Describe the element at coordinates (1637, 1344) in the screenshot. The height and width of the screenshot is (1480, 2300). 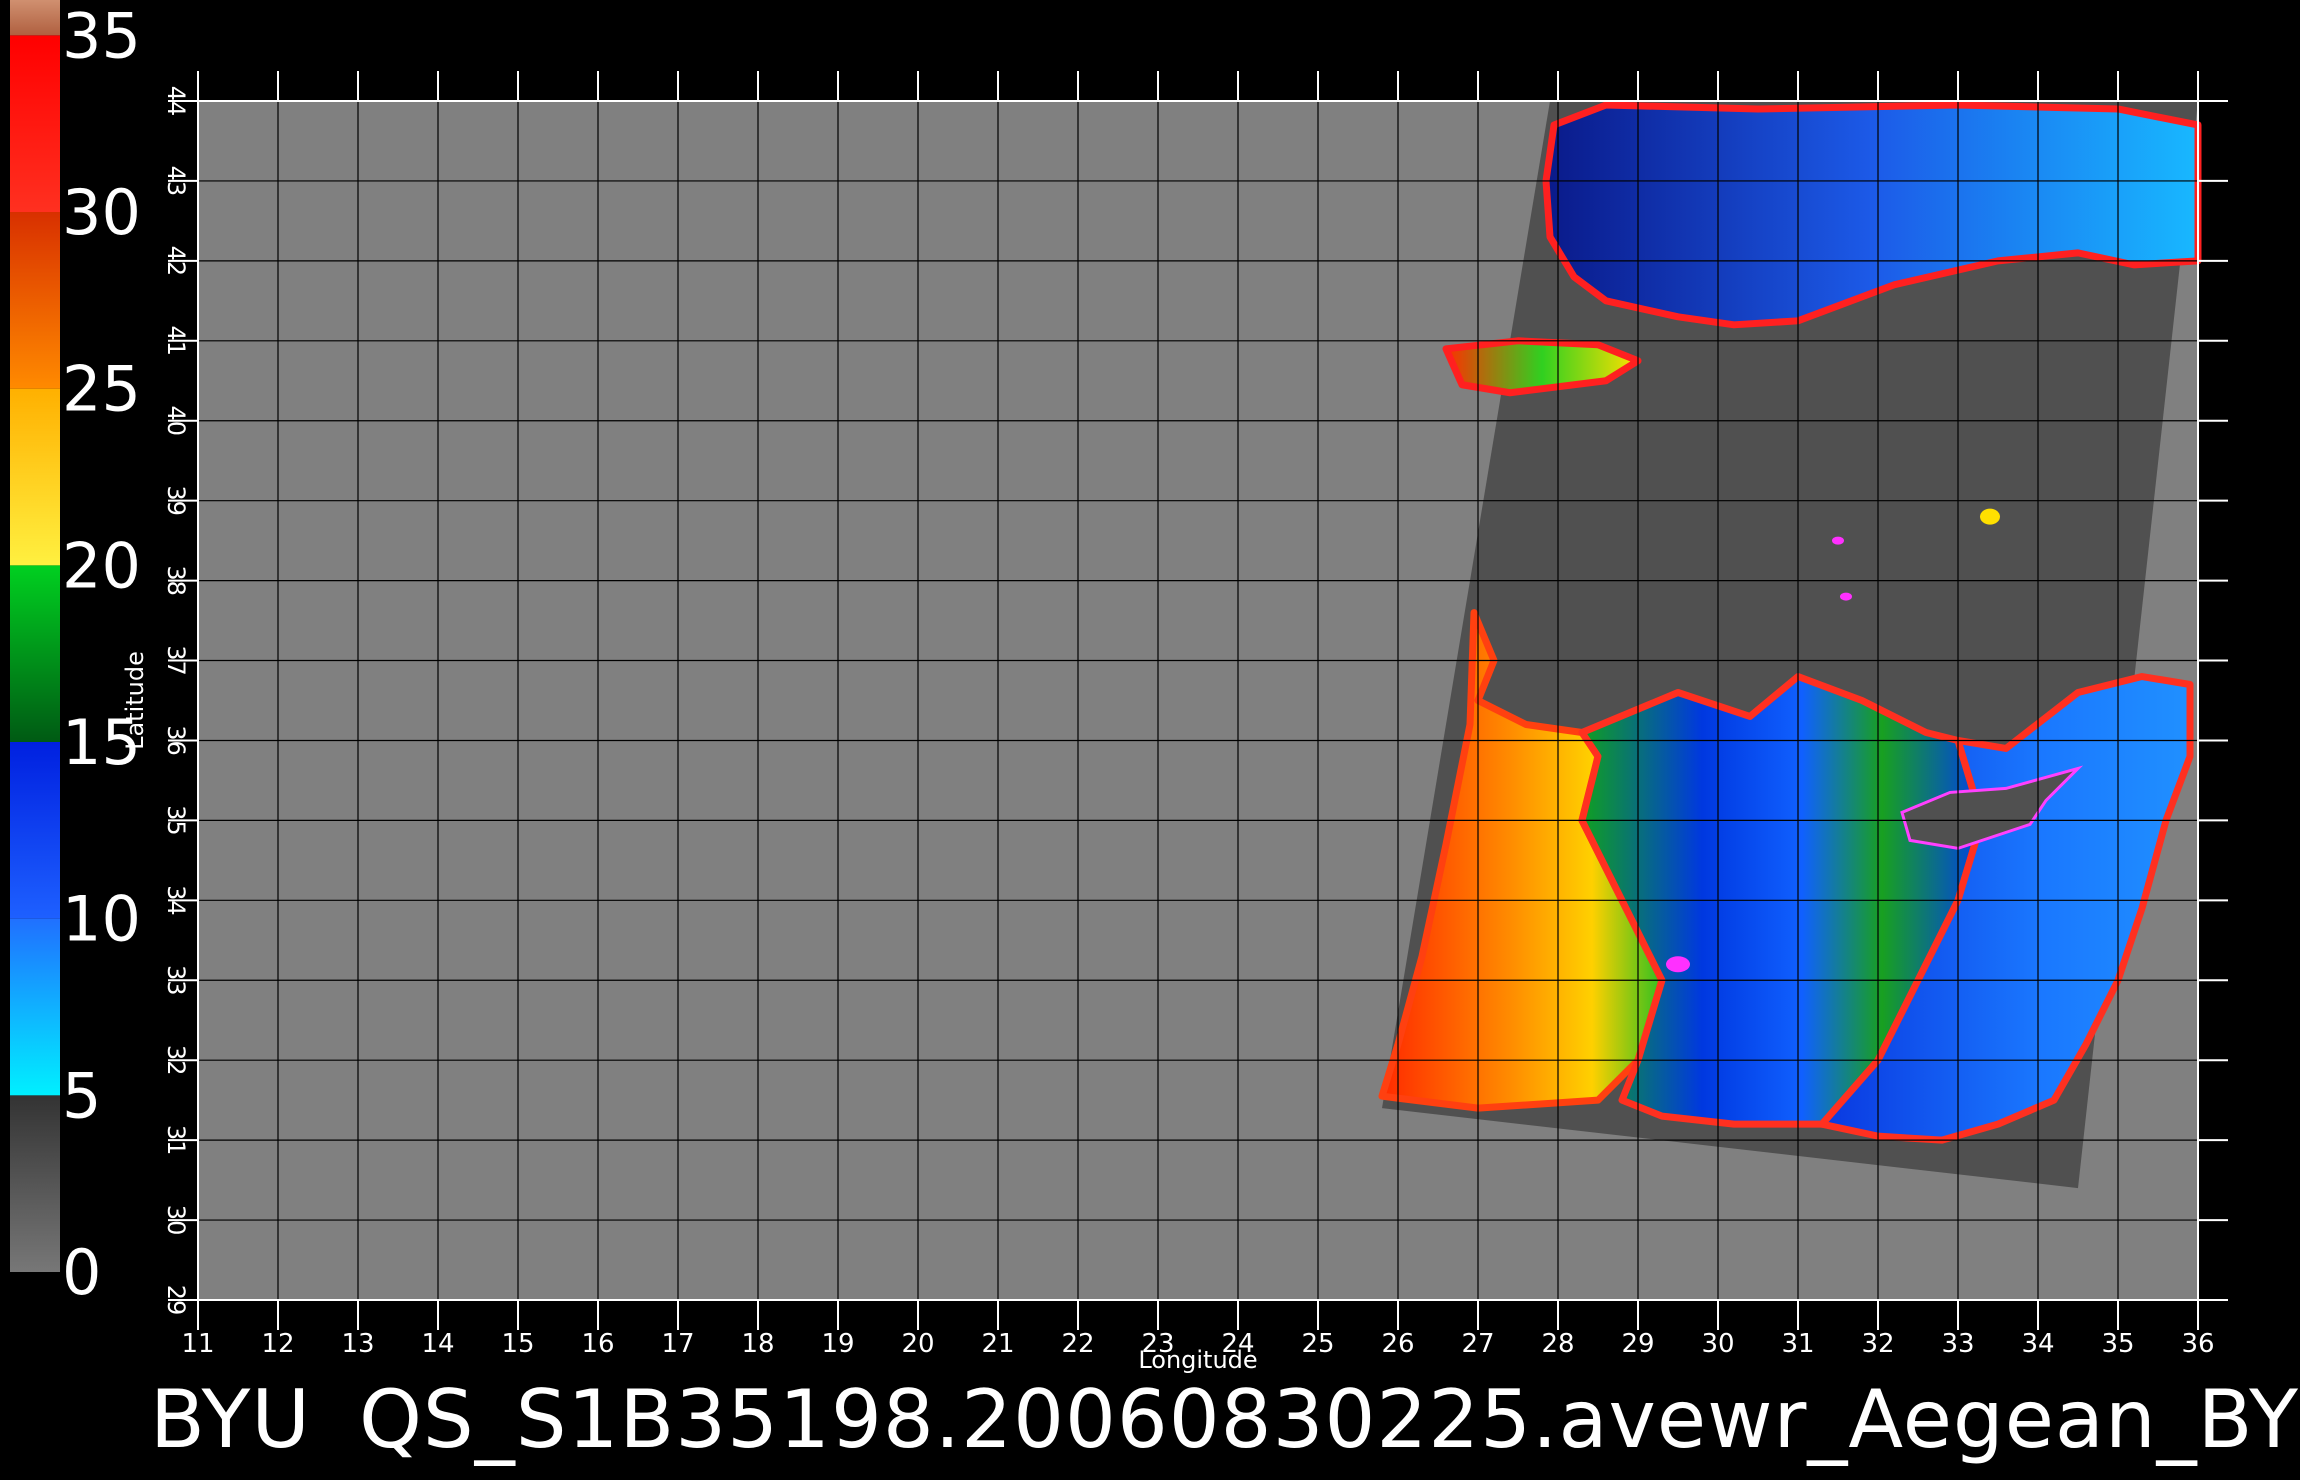
I see `lon-tick-label: 29` at that location.